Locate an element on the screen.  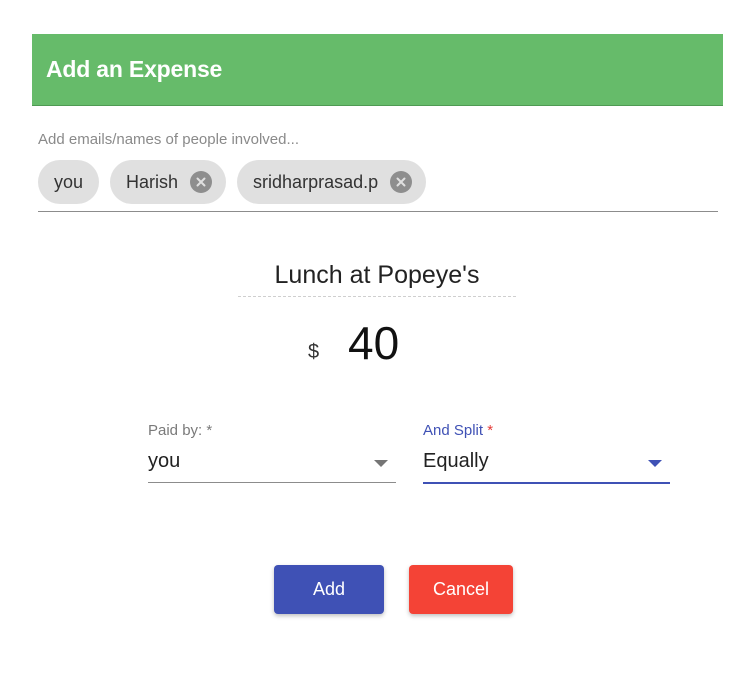
split-value: Equally is located at coordinates (456, 461).